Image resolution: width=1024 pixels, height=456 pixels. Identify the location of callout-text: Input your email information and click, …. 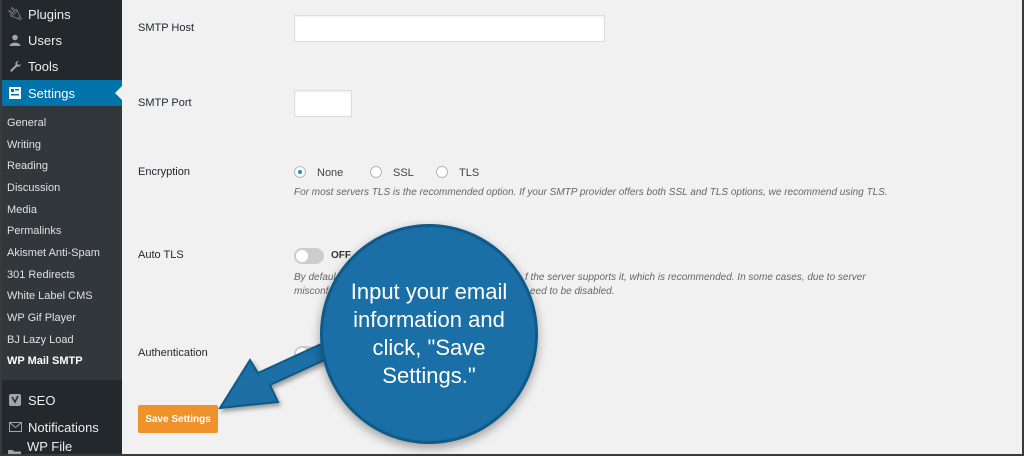
(429, 333).